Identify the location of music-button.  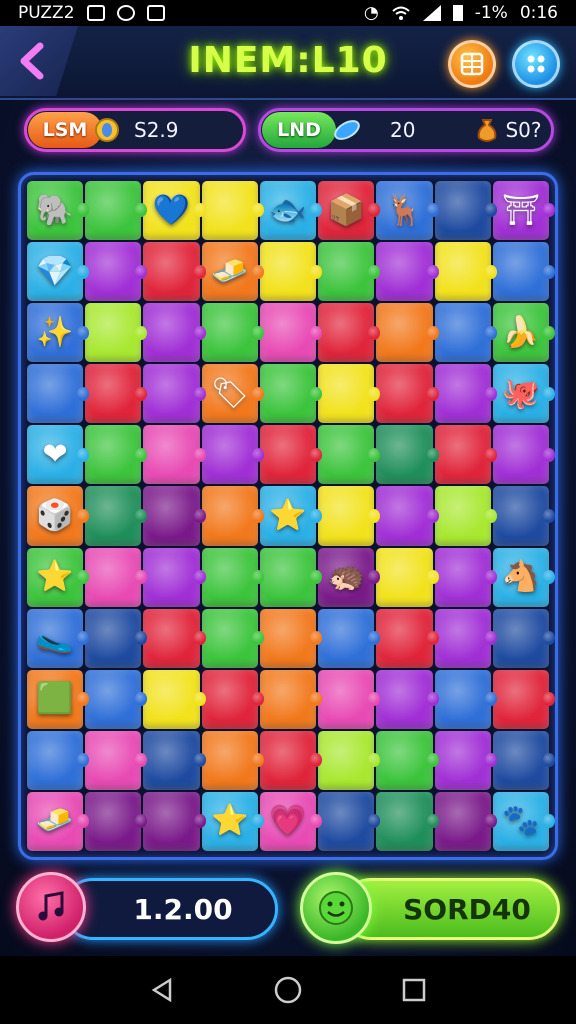
(51, 907).